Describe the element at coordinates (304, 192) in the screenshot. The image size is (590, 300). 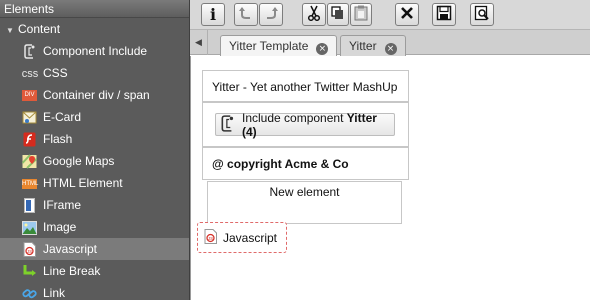
I see `new-element-text: New element` at that location.